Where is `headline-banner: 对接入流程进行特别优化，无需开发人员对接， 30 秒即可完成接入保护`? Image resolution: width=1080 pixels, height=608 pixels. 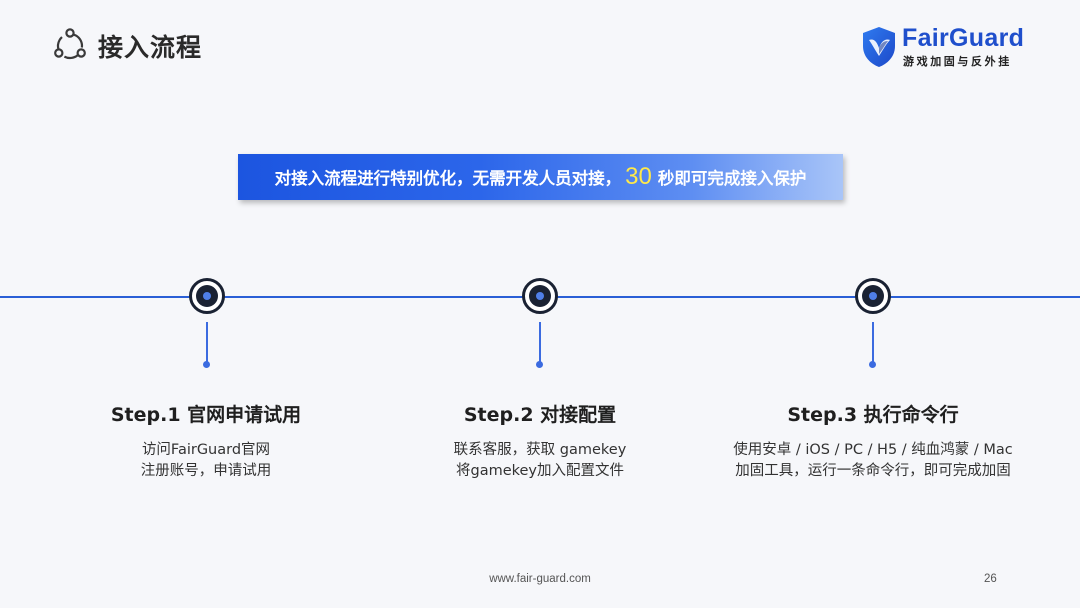 headline-banner: 对接入流程进行特别优化，无需开发人员对接， 30 秒即可完成接入保护 is located at coordinates (540, 177).